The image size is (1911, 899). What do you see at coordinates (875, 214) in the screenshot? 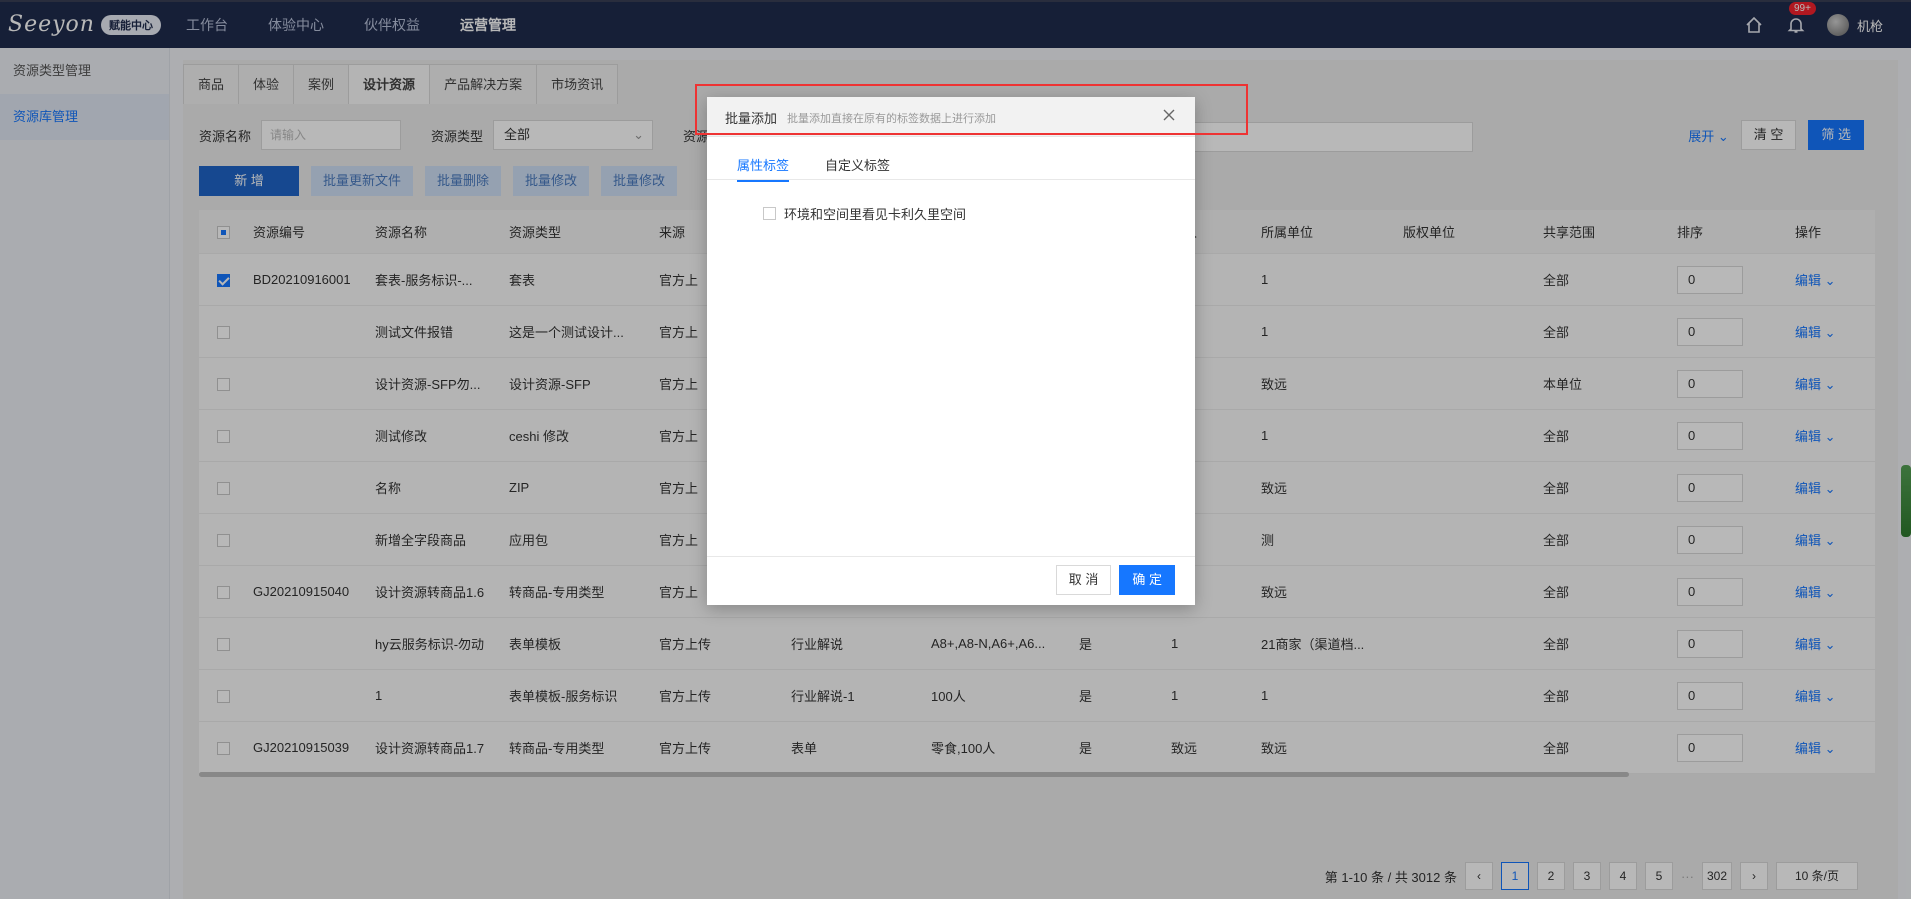
I see `tag-option-label: 环境和空间里看见卡利久里空间` at bounding box center [875, 214].